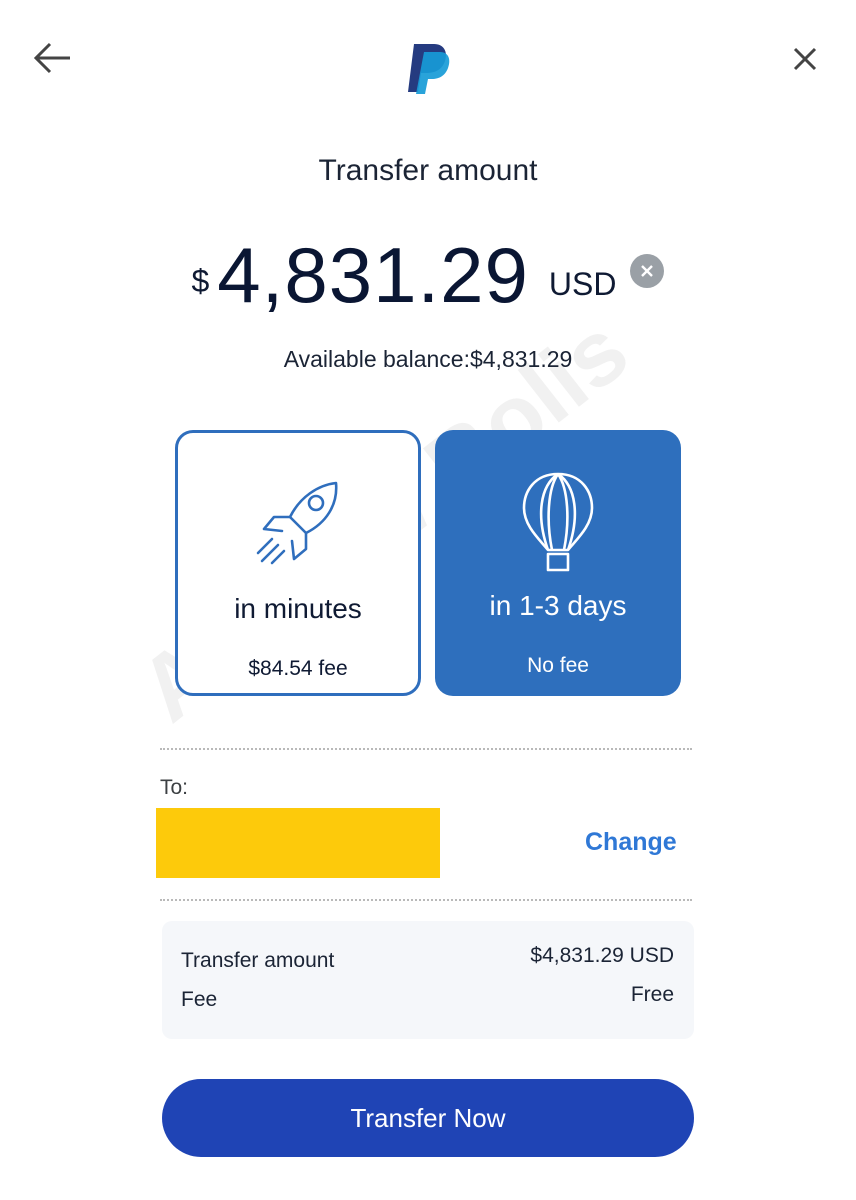 This screenshot has width=856, height=1200. What do you see at coordinates (631, 842) in the screenshot?
I see `change-recipient-link: Change` at bounding box center [631, 842].